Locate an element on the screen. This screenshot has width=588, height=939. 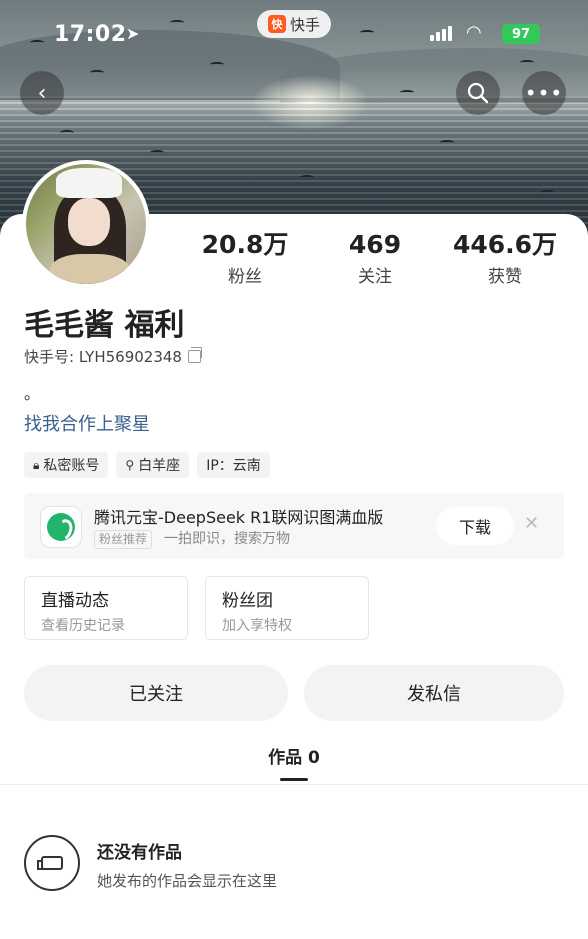
stat-fans: 20.8万 粉丝 is located at coordinates (245, 258).